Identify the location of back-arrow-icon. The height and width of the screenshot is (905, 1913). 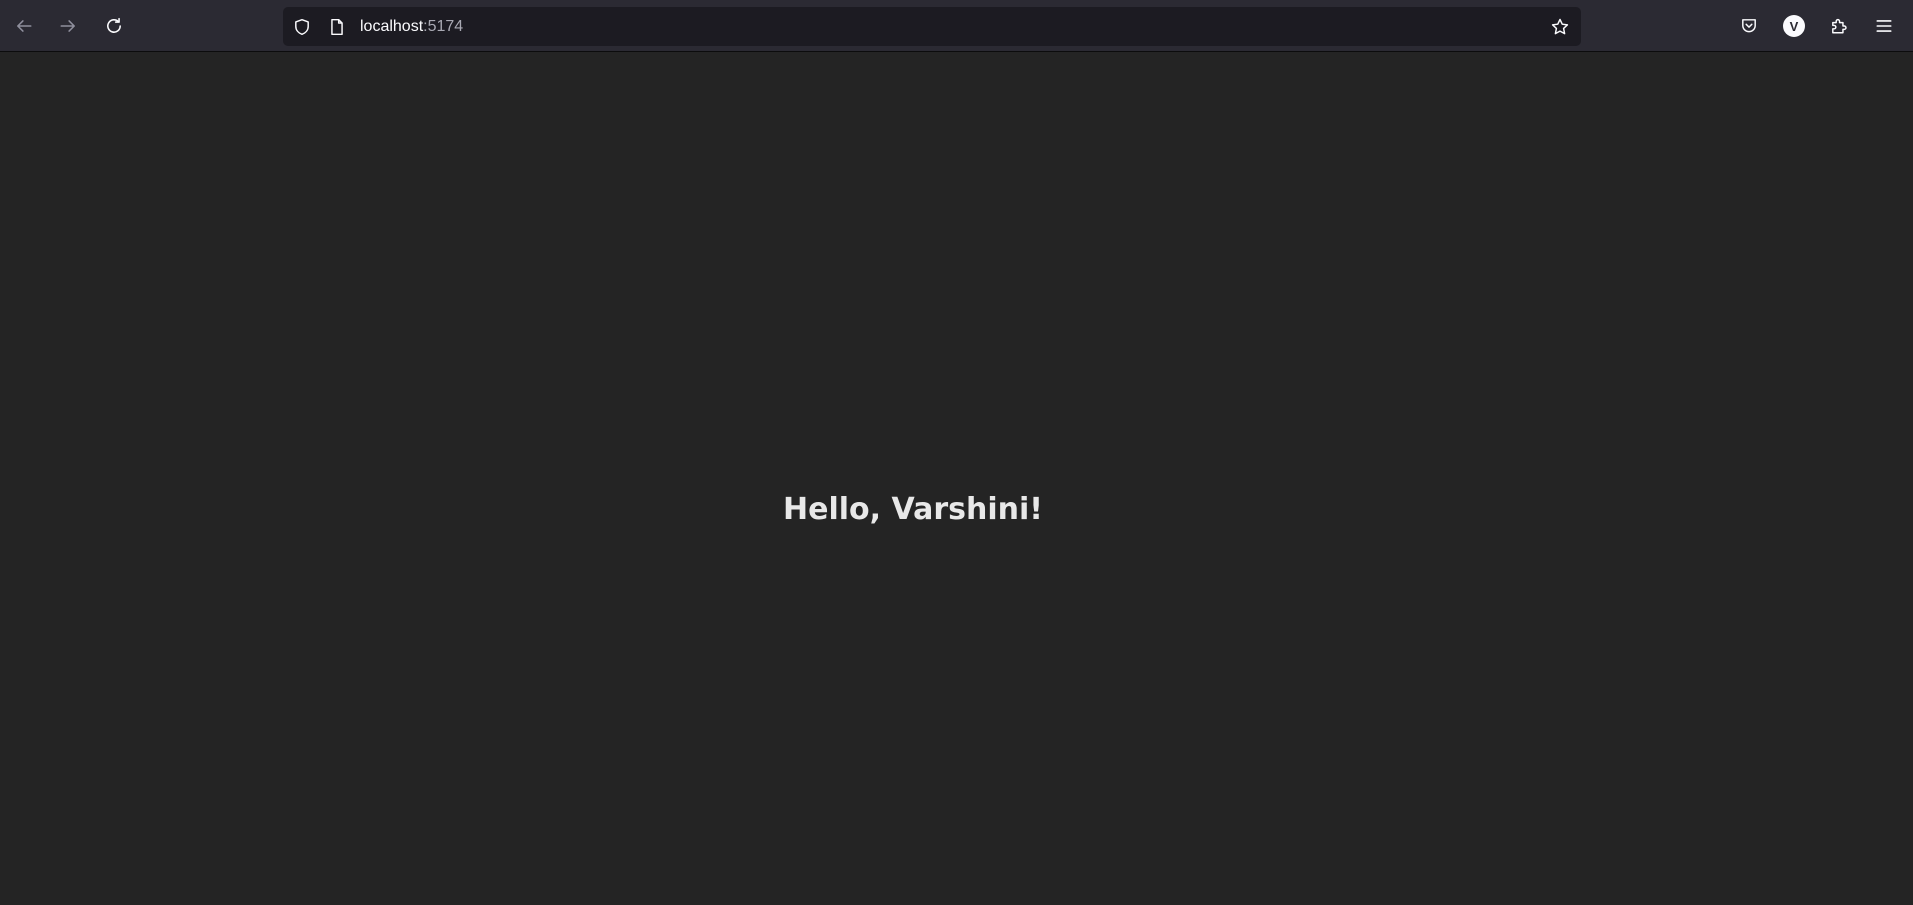
(24, 26).